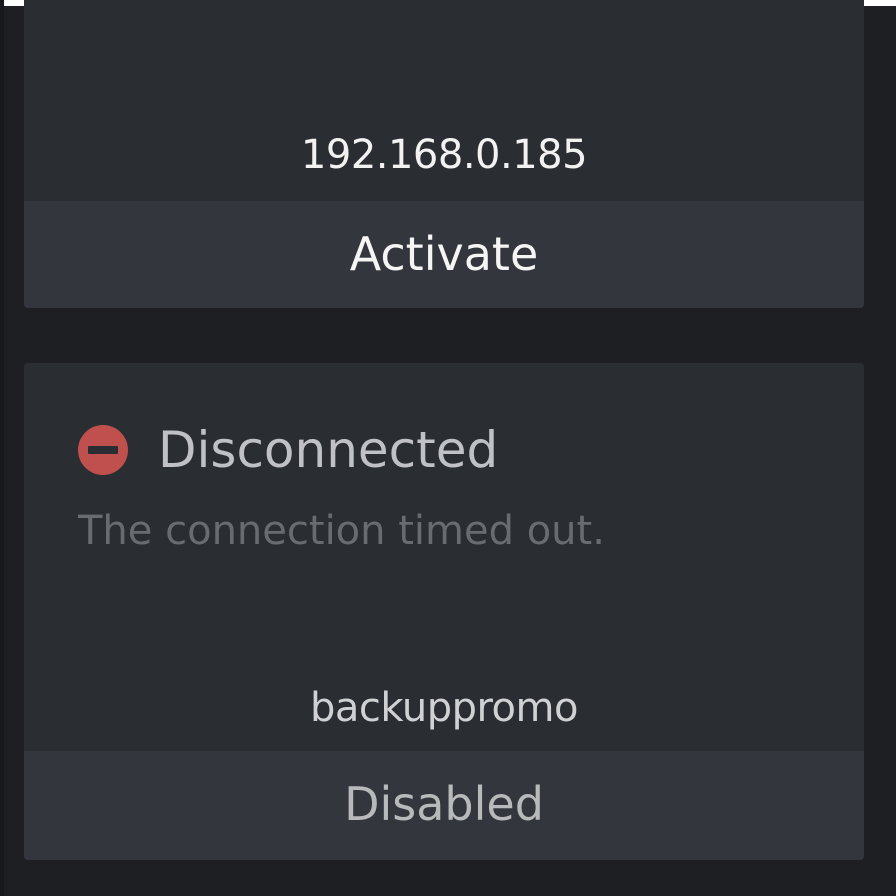 The width and height of the screenshot is (896, 896). What do you see at coordinates (444, 805) in the screenshot?
I see `disabled-button: Disabled` at bounding box center [444, 805].